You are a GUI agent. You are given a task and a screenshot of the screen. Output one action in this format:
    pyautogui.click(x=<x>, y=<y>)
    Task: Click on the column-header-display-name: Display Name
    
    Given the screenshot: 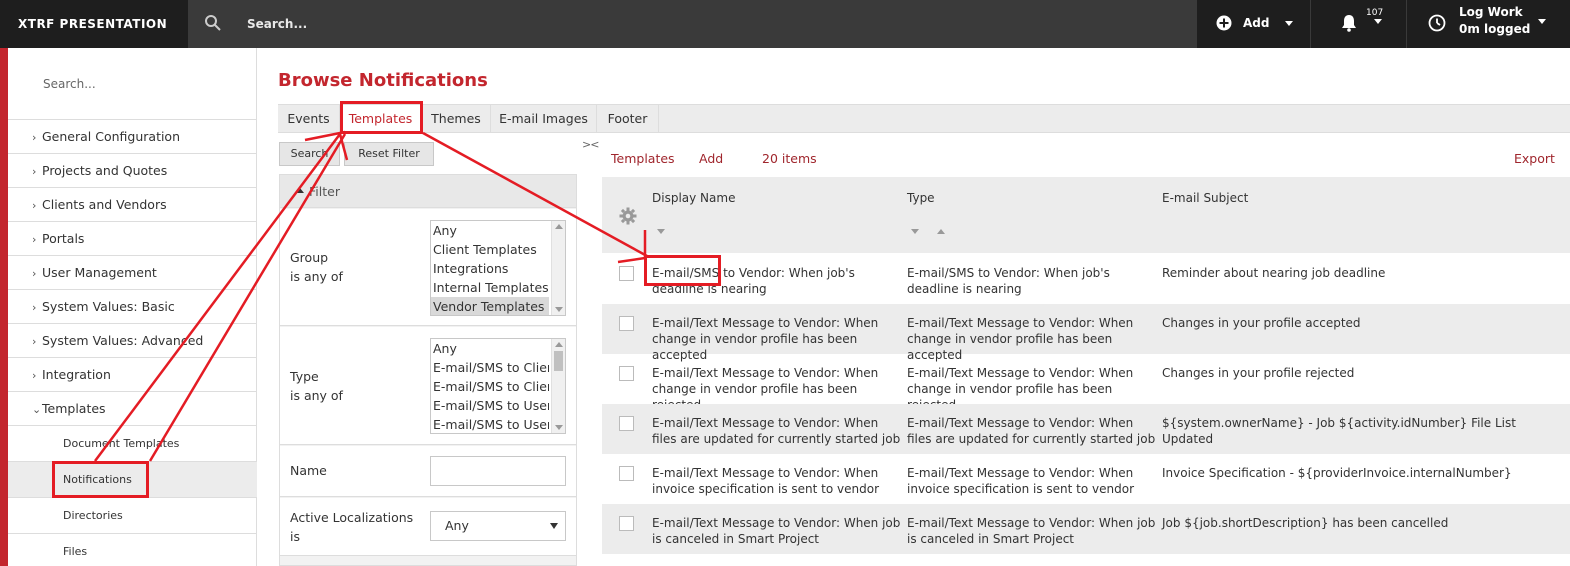 What is the action you would take?
    pyautogui.click(x=693, y=198)
    